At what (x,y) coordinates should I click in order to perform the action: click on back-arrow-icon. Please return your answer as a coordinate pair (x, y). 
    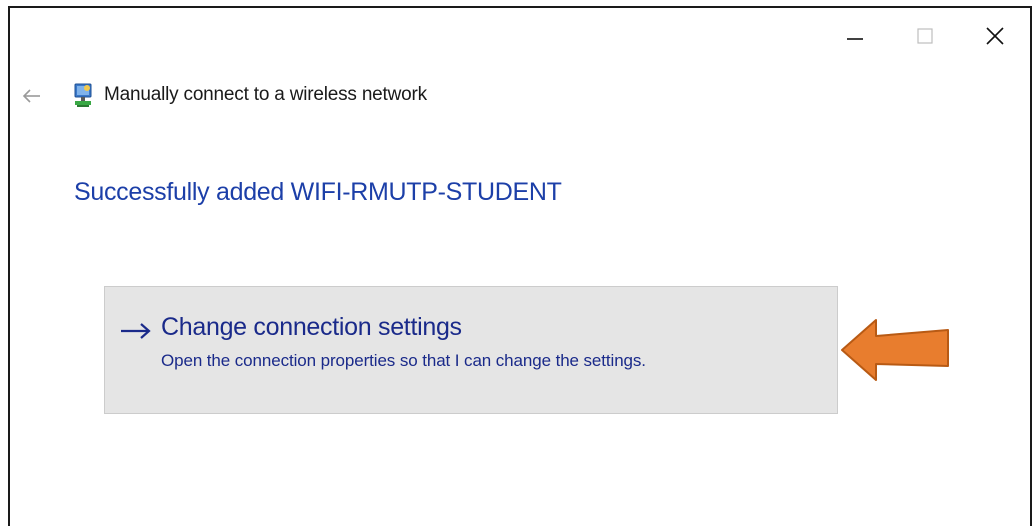
    Looking at the image, I should click on (32, 96).